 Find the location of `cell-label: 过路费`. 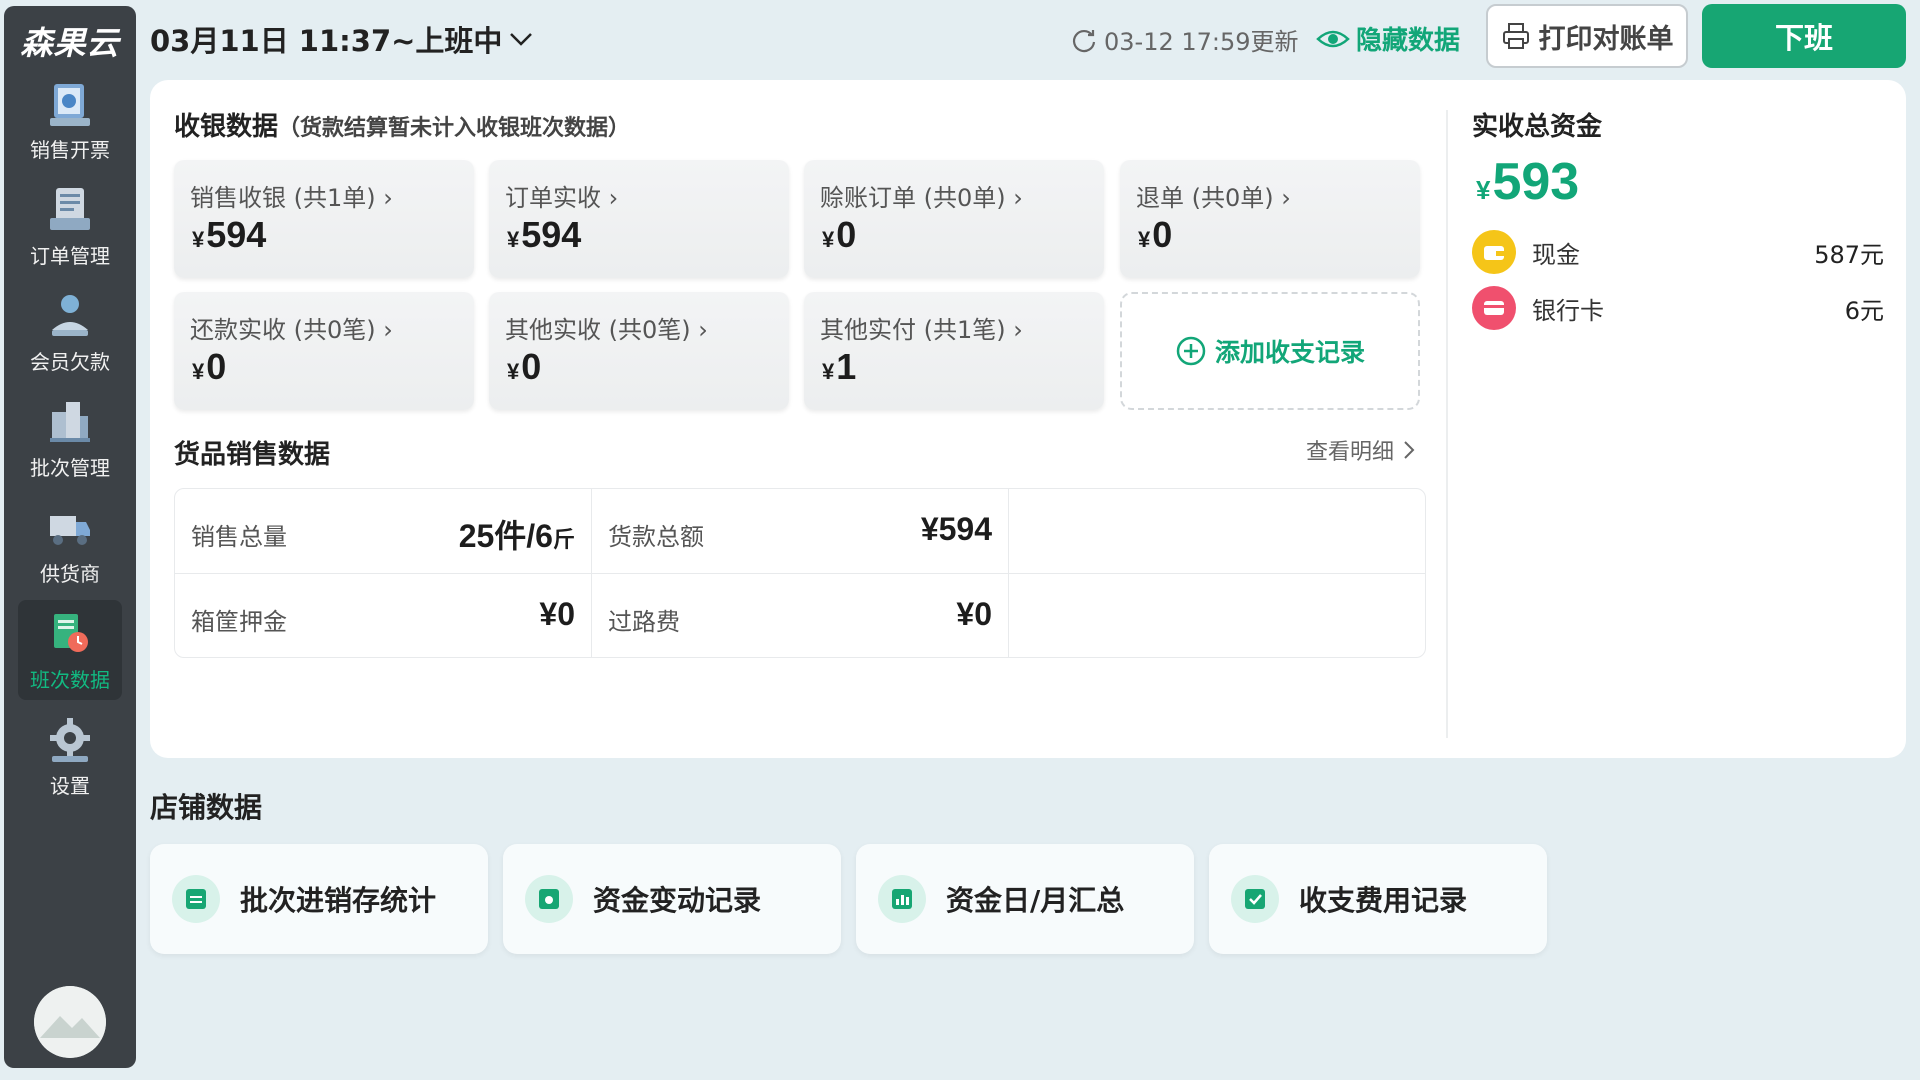

cell-label: 过路费 is located at coordinates (644, 622).